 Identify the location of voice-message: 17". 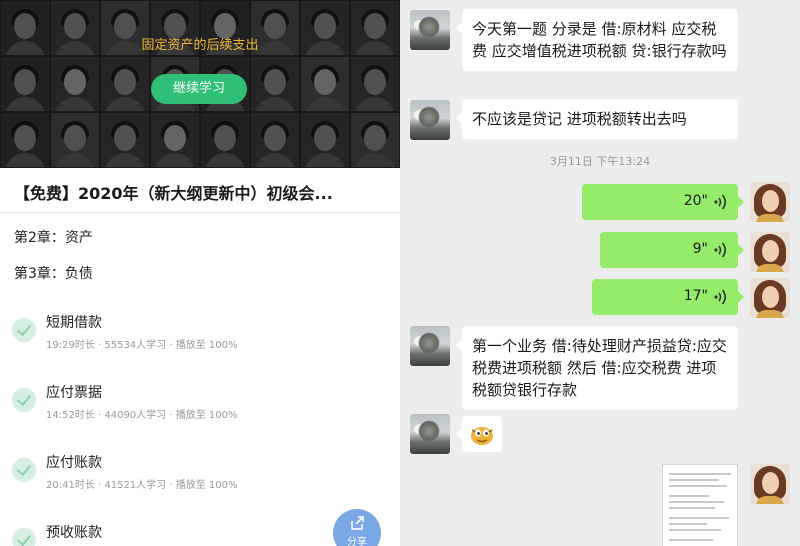
(668, 297).